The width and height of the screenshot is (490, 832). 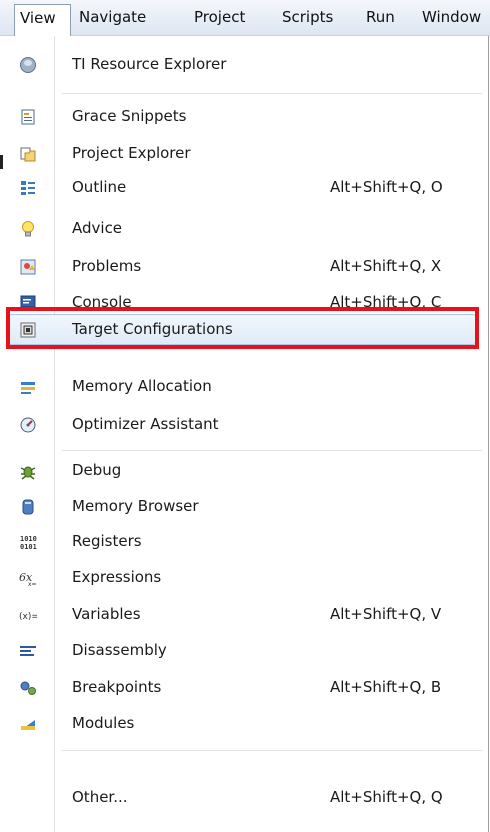 I want to click on variables-icon: (x)=, so click(x=28, y=615).